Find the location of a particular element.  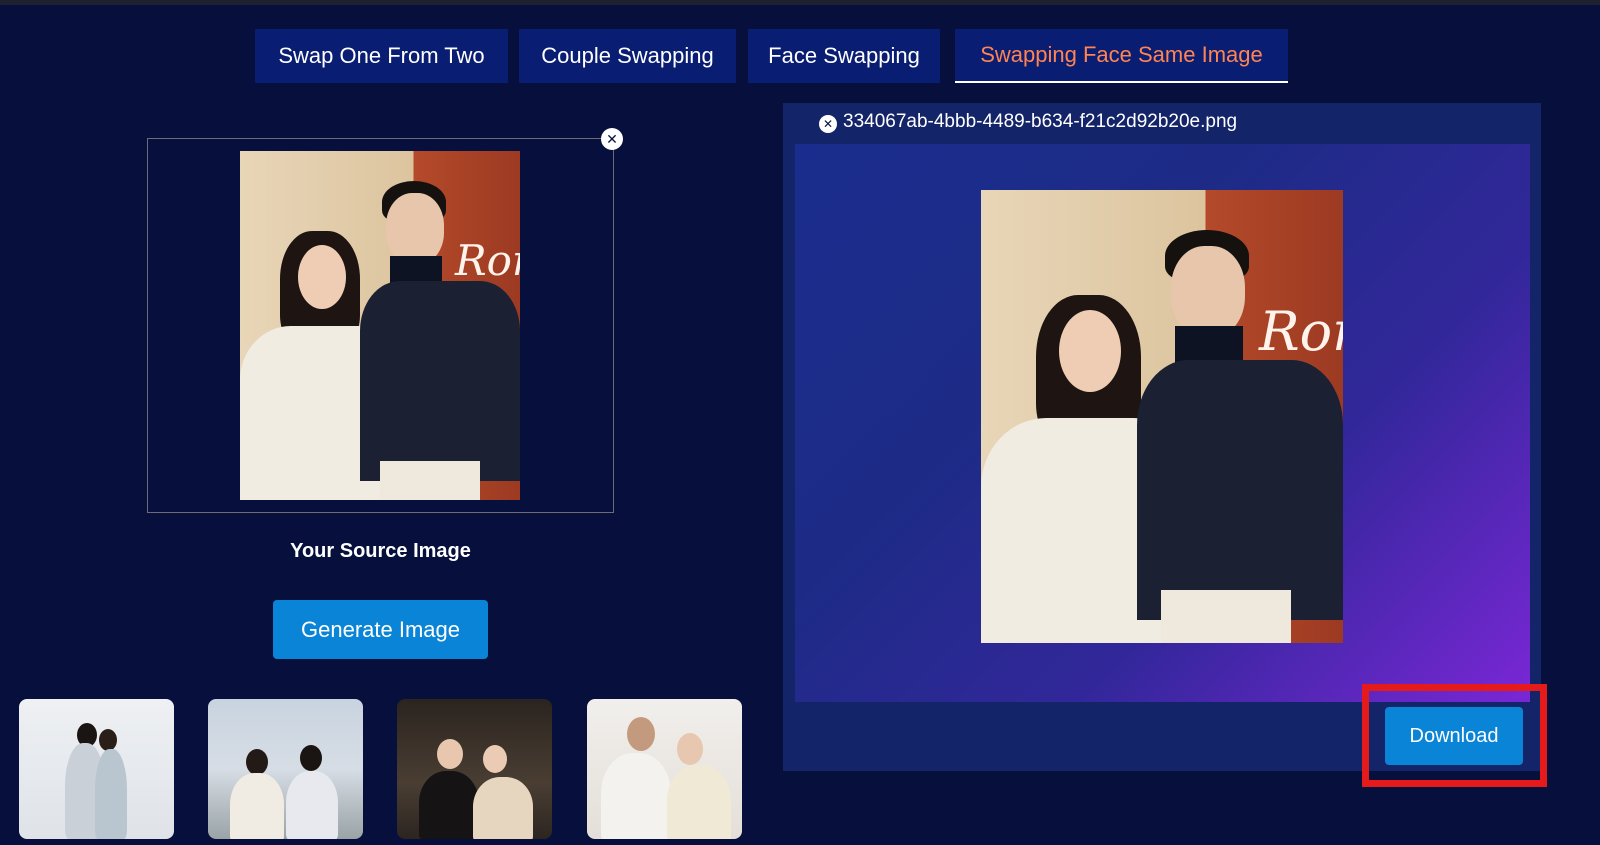

tab-swap-one-from-two: Swap One From Two is located at coordinates (381, 56).